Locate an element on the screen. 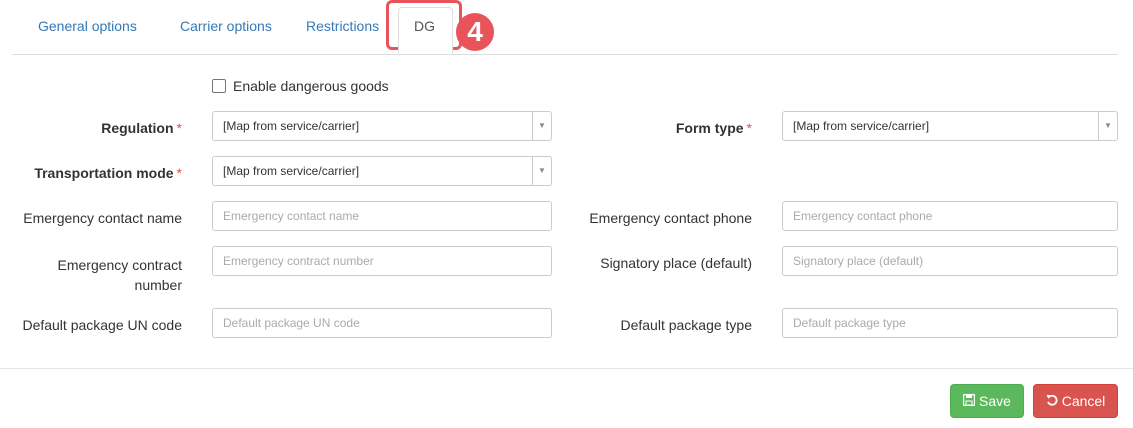 Image resolution: width=1133 pixels, height=428 pixels. enable-dg-checkbox is located at coordinates (219, 86).